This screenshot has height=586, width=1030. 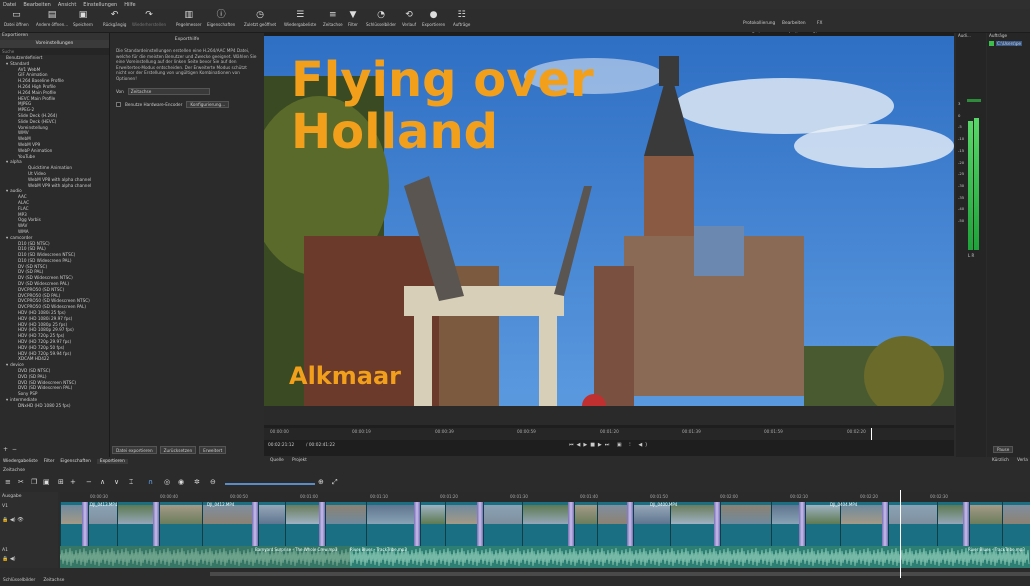 I want to click on remove-icon: −, so click(x=89, y=482).